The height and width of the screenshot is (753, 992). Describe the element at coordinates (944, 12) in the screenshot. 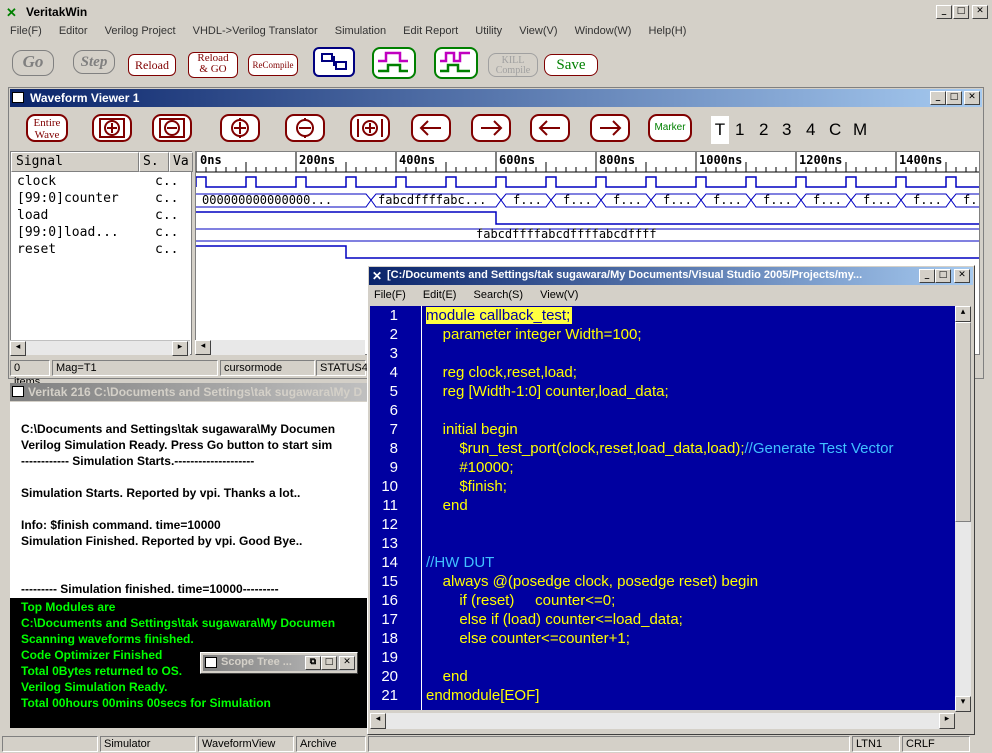

I see `minimize-button: _` at that location.